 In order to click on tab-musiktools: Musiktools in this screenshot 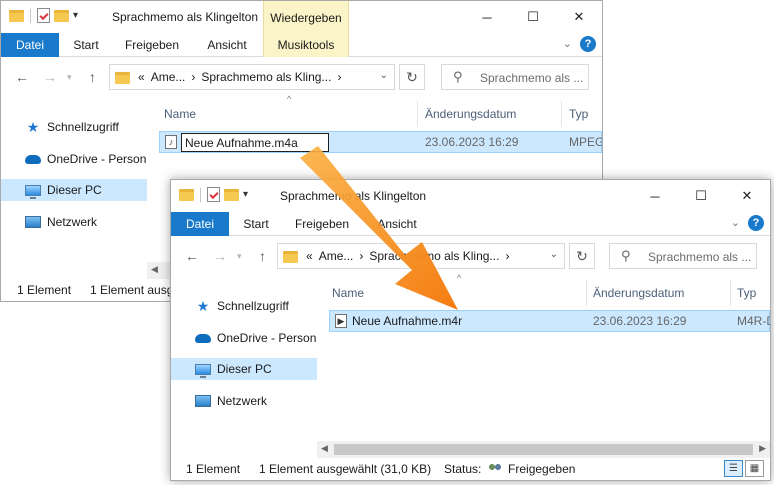, I will do `click(306, 45)`.